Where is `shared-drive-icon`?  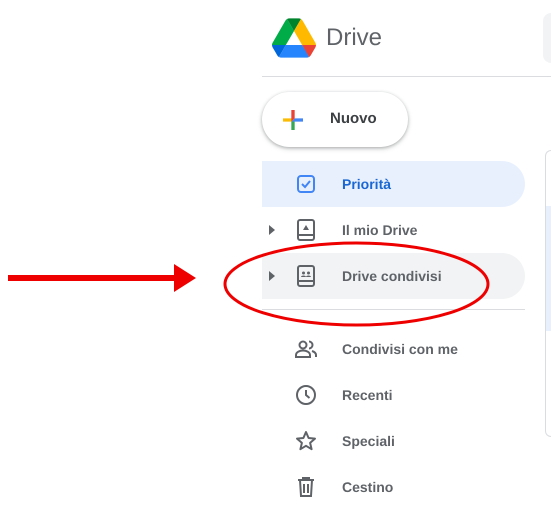 shared-drive-icon is located at coordinates (306, 276).